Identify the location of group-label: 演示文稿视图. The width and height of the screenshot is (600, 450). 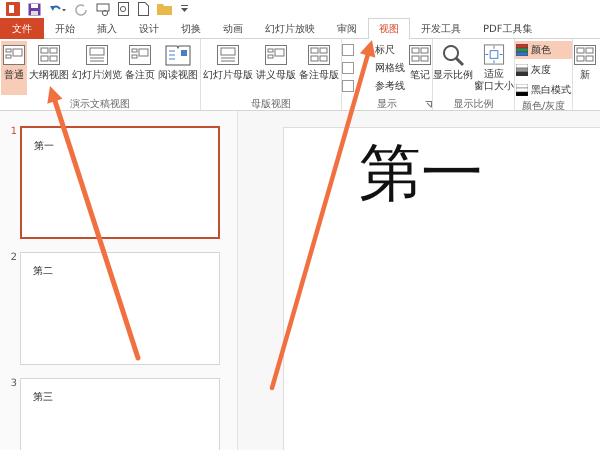
(100, 104).